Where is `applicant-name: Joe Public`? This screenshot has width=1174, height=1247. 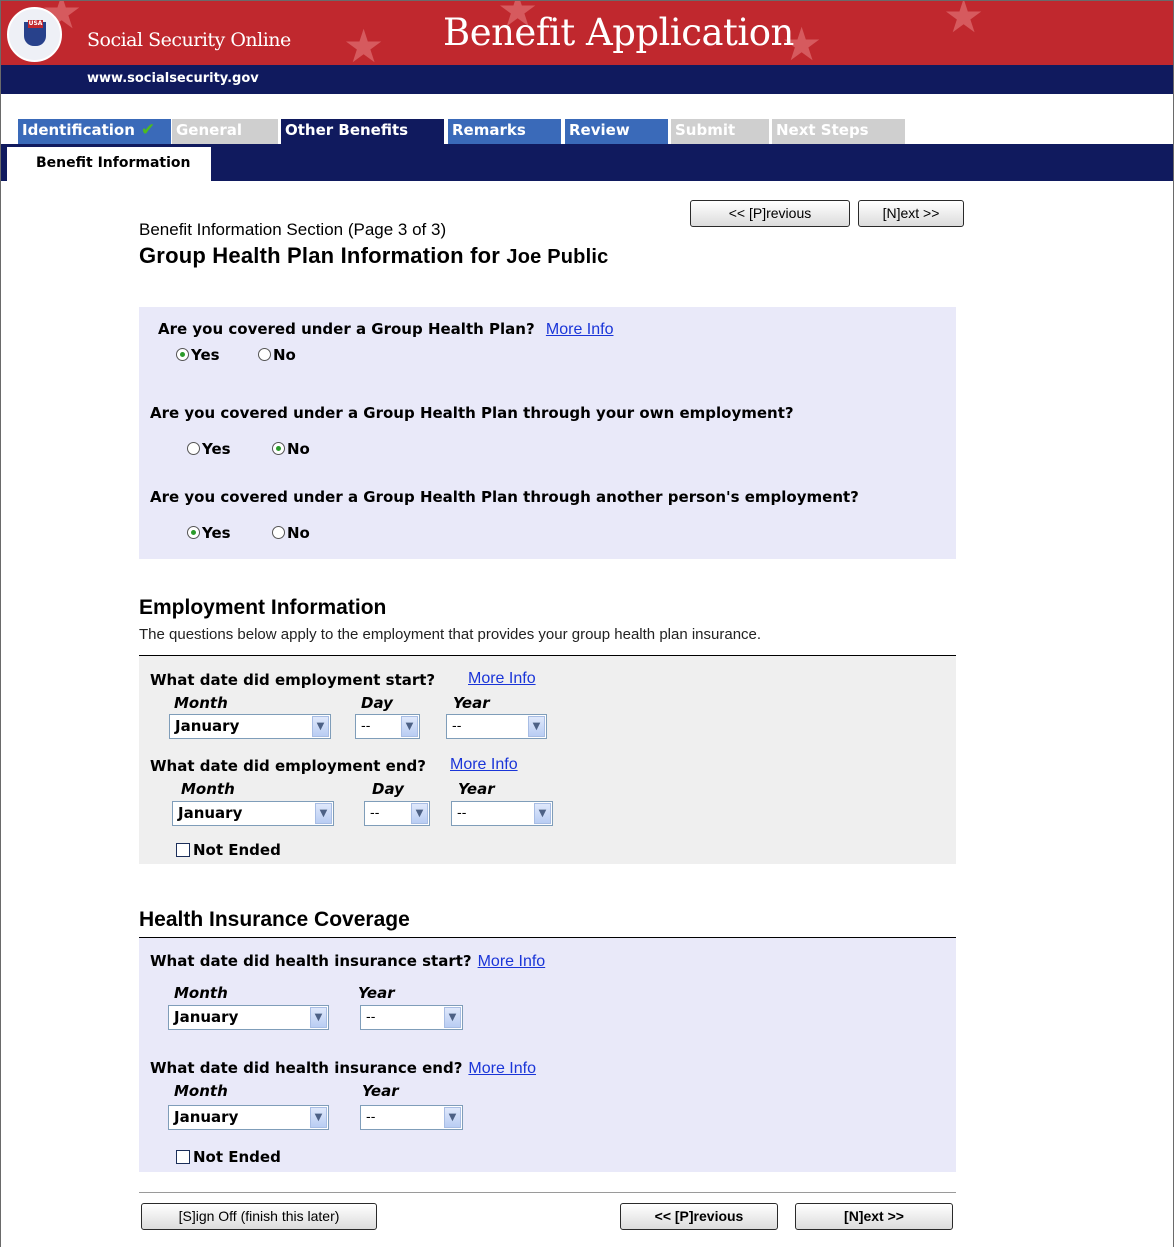
applicant-name: Joe Public is located at coordinates (557, 257).